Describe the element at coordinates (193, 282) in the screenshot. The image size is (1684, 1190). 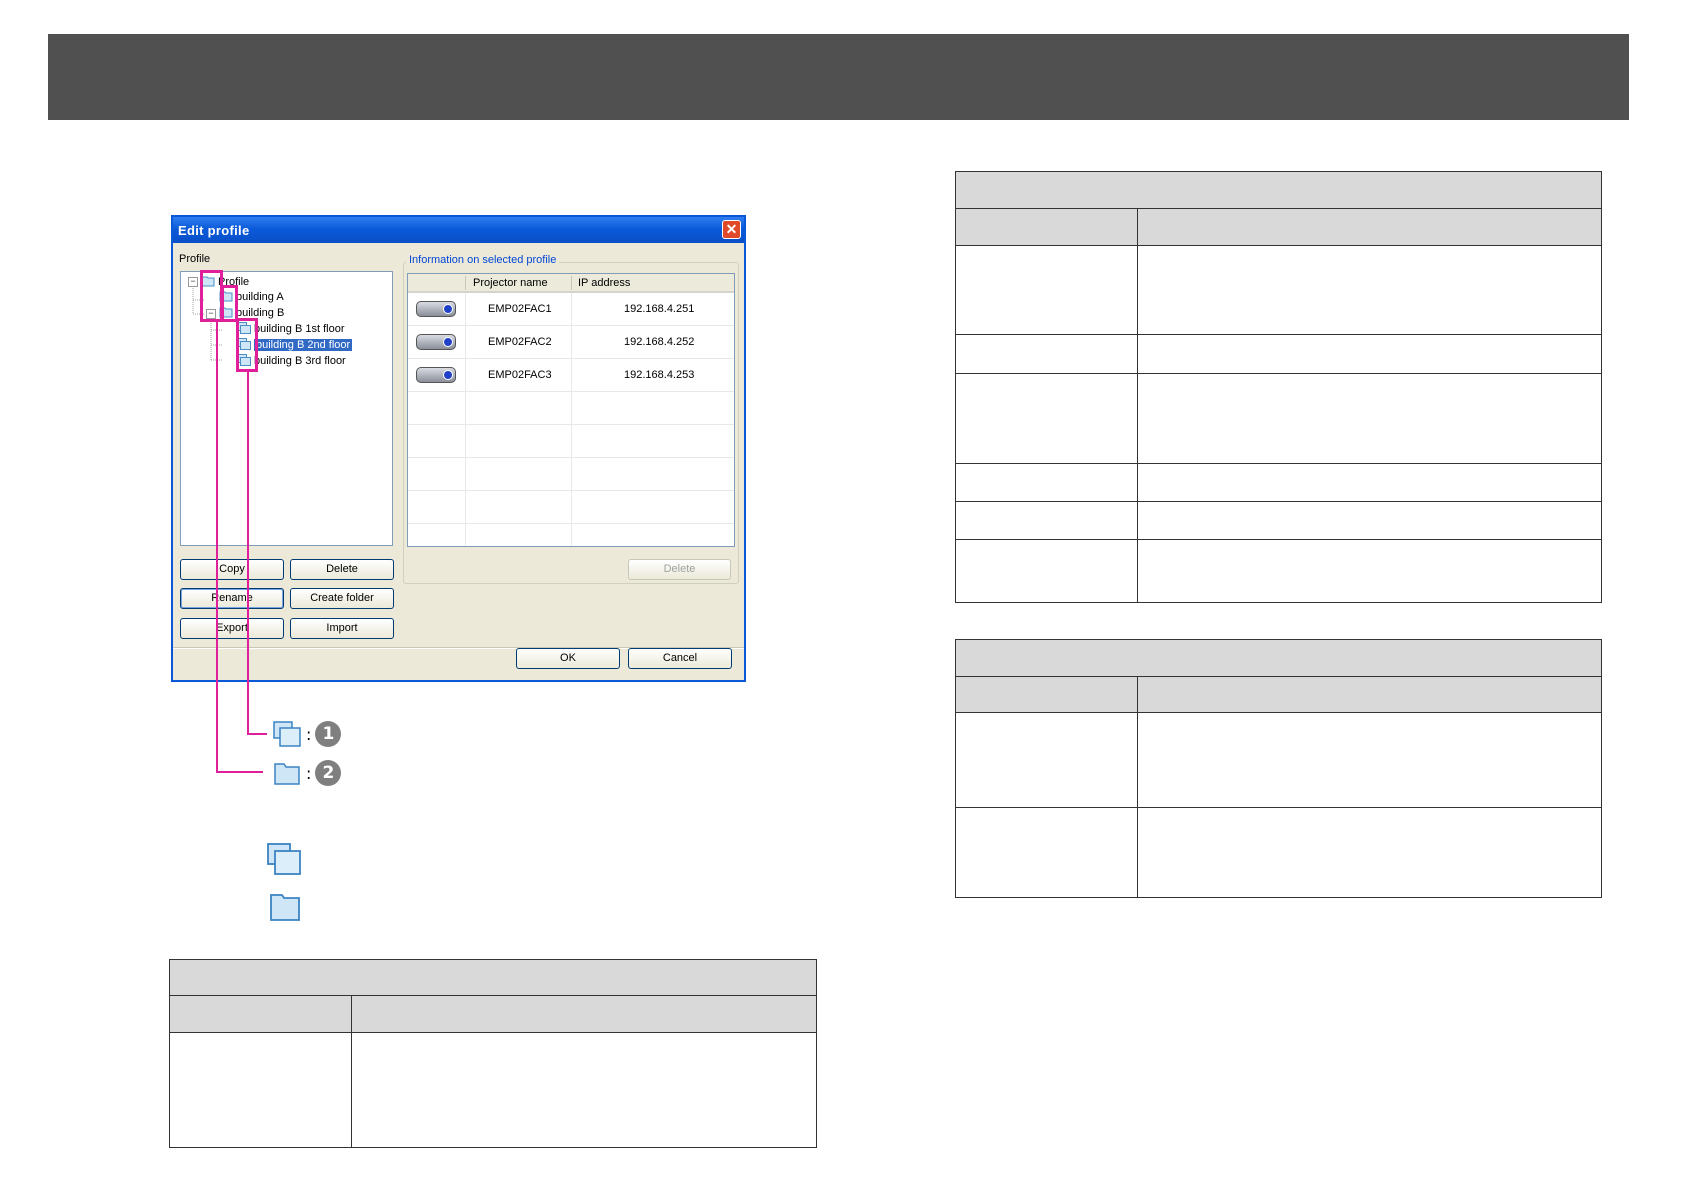
I see `collapse-toggle-profile: −` at that location.